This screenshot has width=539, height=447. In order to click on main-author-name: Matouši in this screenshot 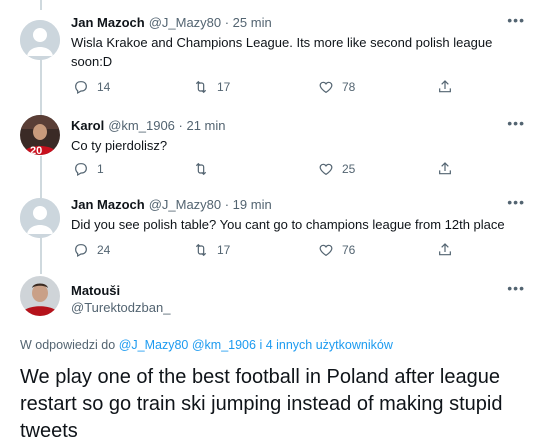, I will do `click(95, 290)`.